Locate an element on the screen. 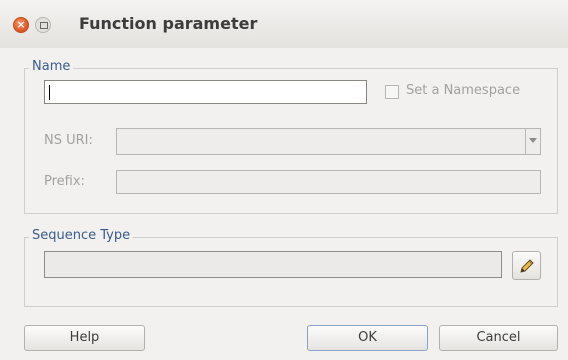 This screenshot has width=568, height=360. close-button: × is located at coordinates (21, 25).